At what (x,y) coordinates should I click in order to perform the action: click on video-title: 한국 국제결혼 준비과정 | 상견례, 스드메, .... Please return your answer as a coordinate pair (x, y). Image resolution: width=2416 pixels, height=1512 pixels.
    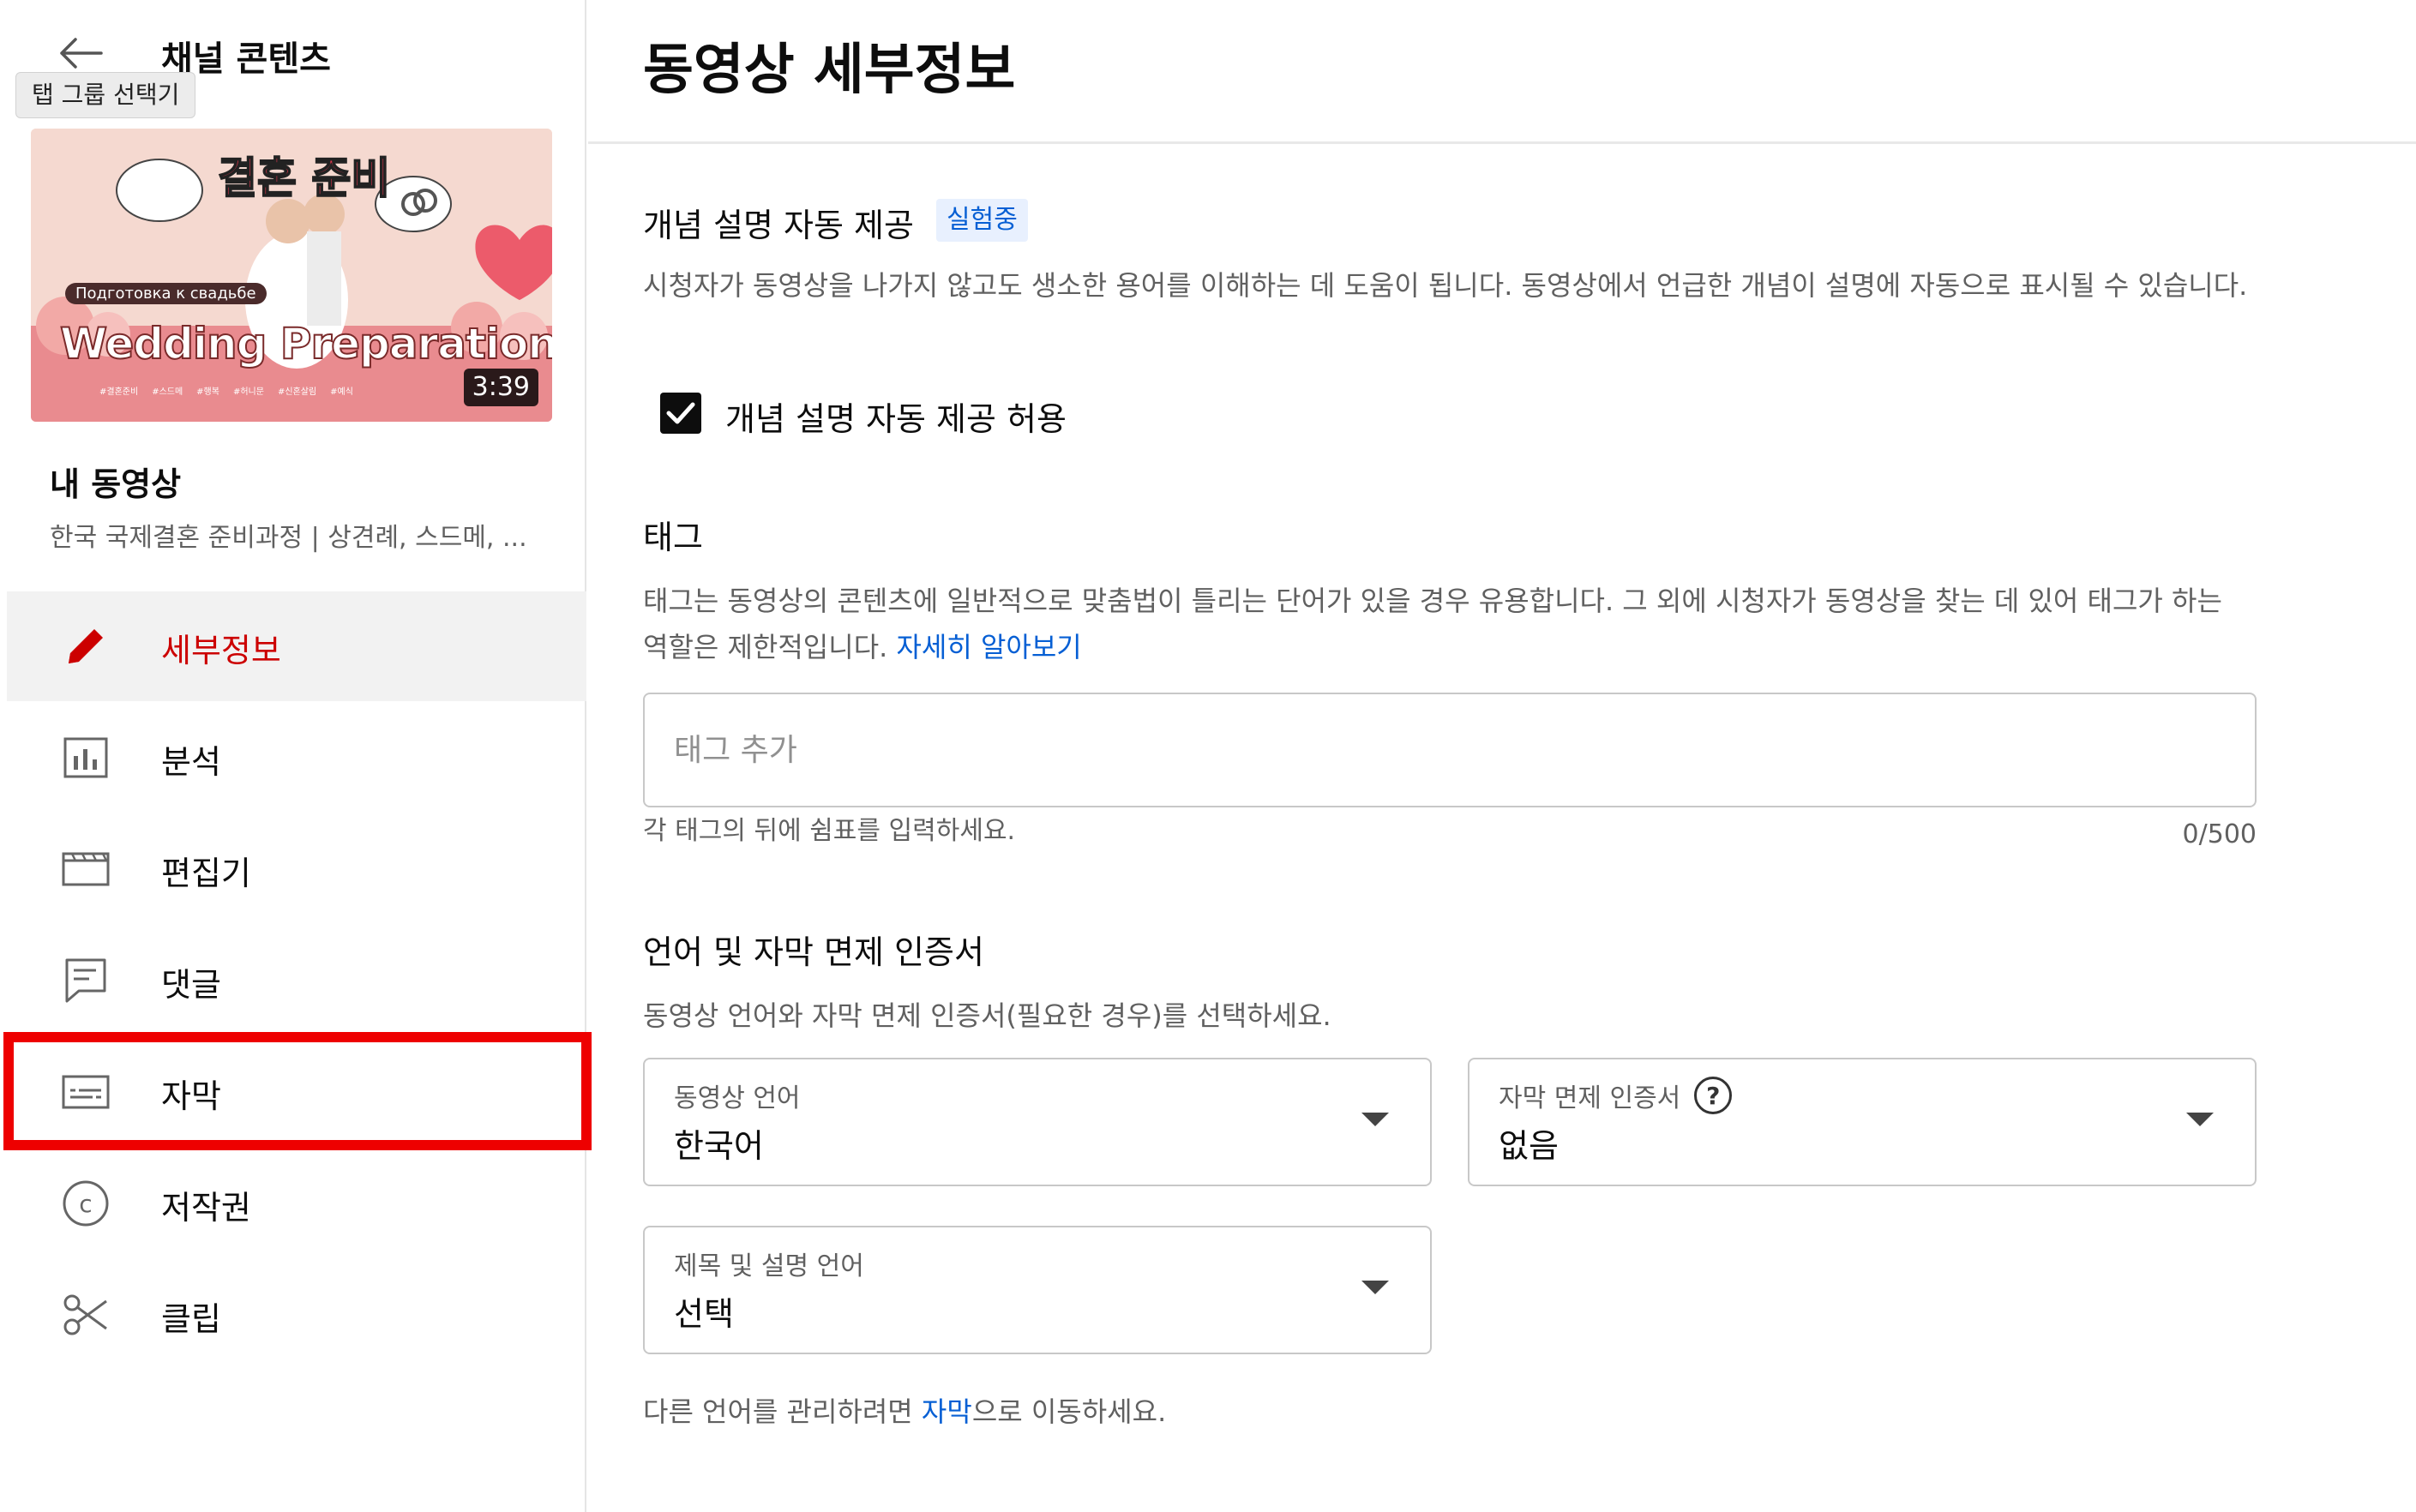
    Looking at the image, I should click on (288, 538).